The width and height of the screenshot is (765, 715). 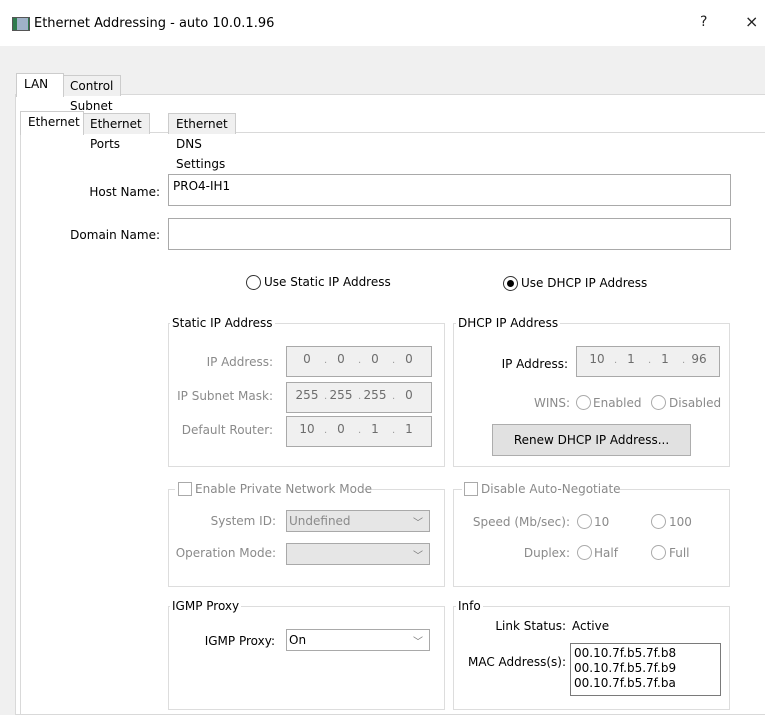 I want to click on speed-100-radio, so click(x=658, y=521).